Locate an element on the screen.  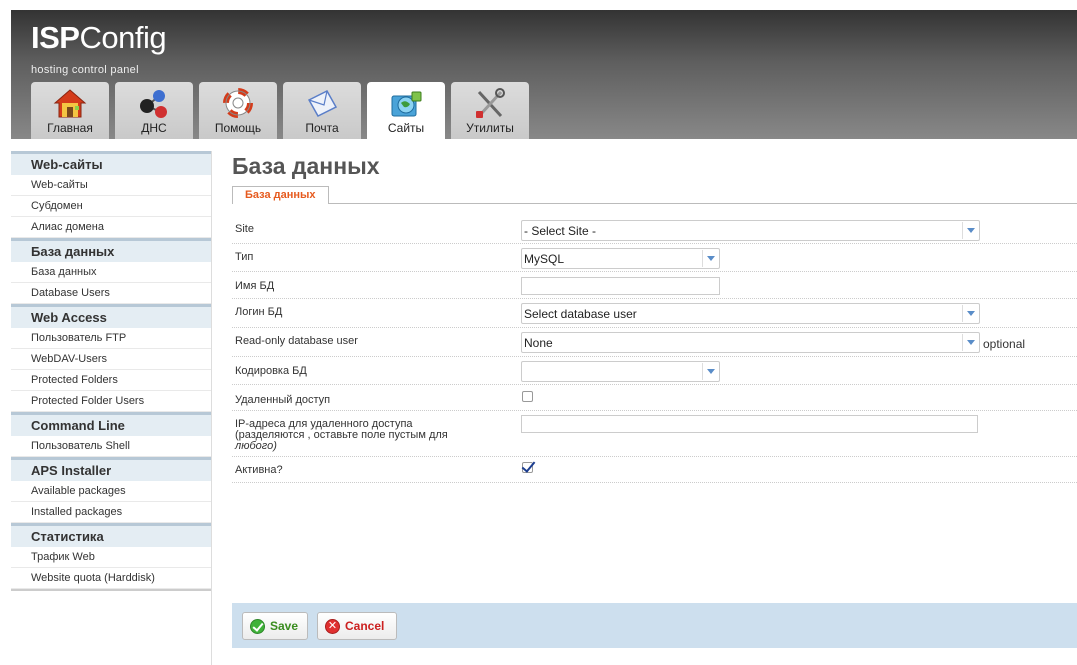
sidebar-item-databases: База данных is located at coordinates (111, 272).